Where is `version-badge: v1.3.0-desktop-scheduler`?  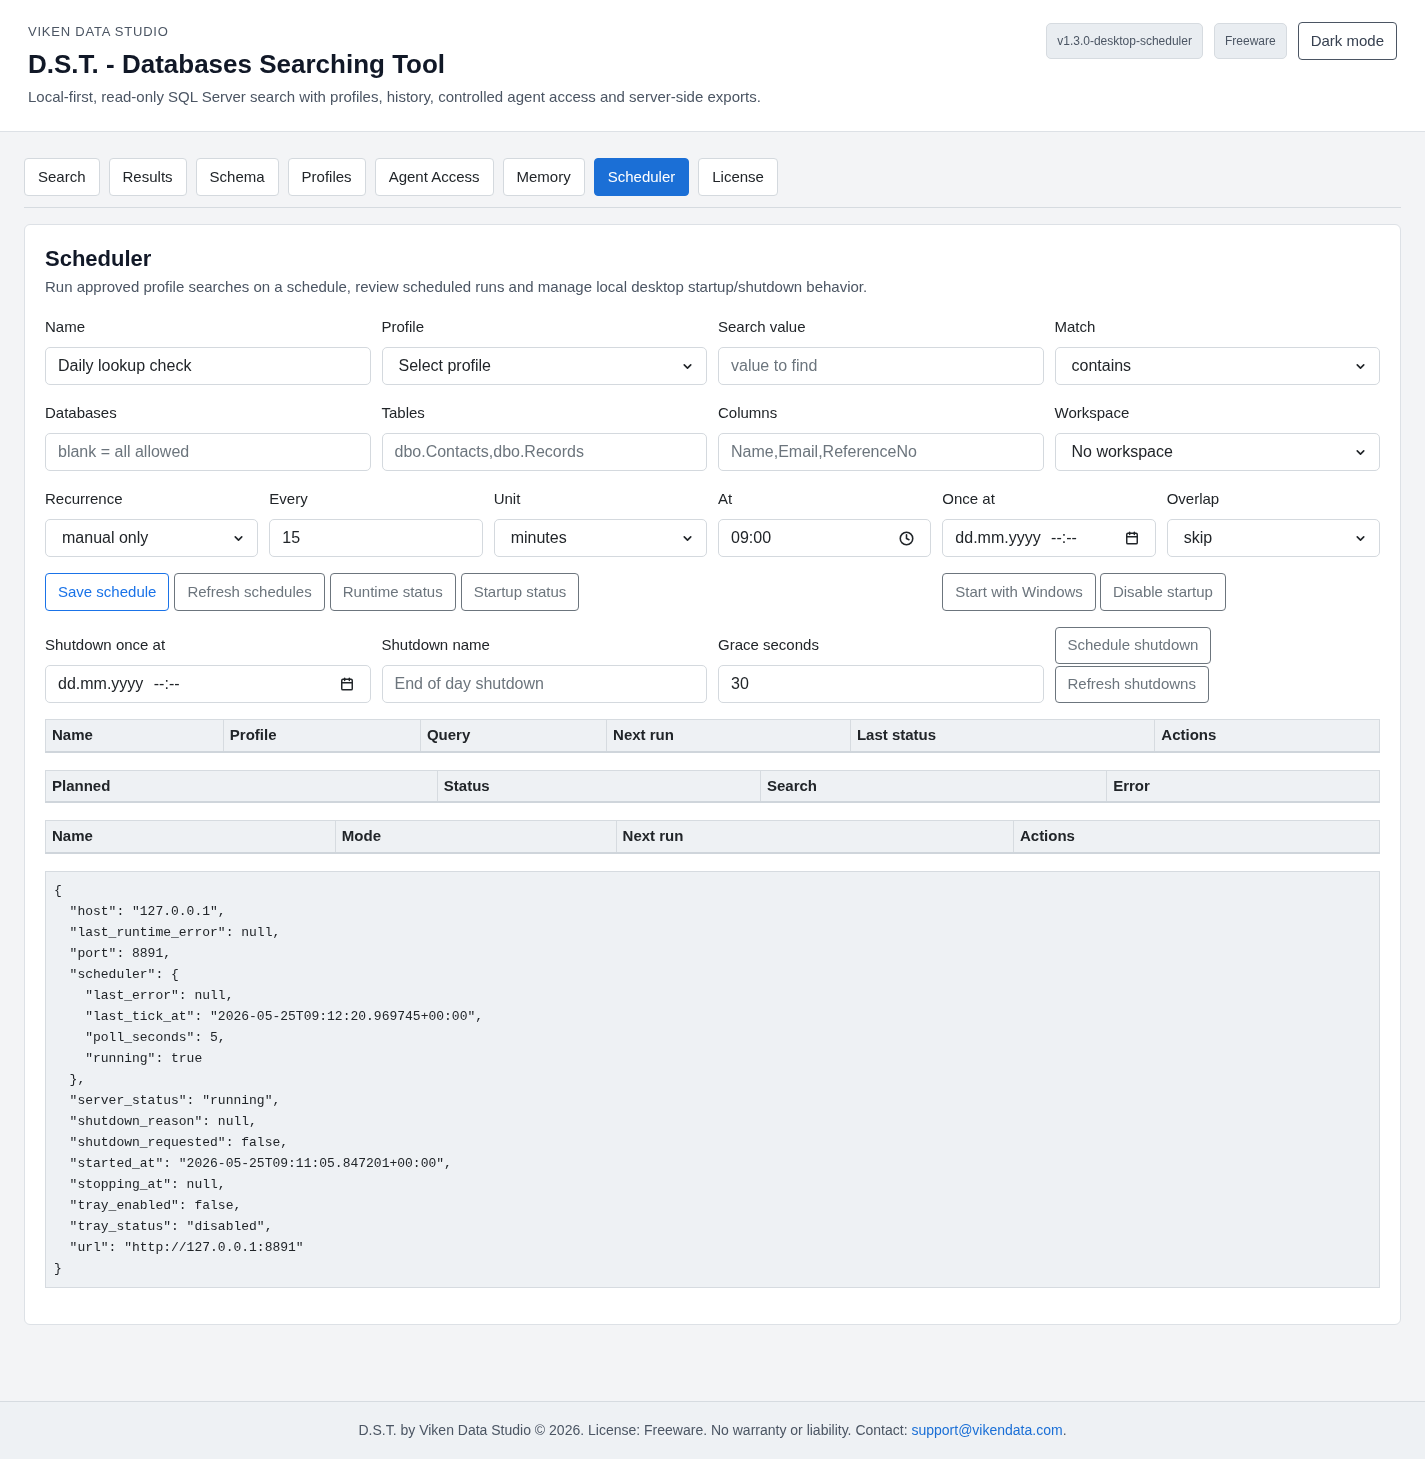 version-badge: v1.3.0-desktop-scheduler is located at coordinates (1124, 41).